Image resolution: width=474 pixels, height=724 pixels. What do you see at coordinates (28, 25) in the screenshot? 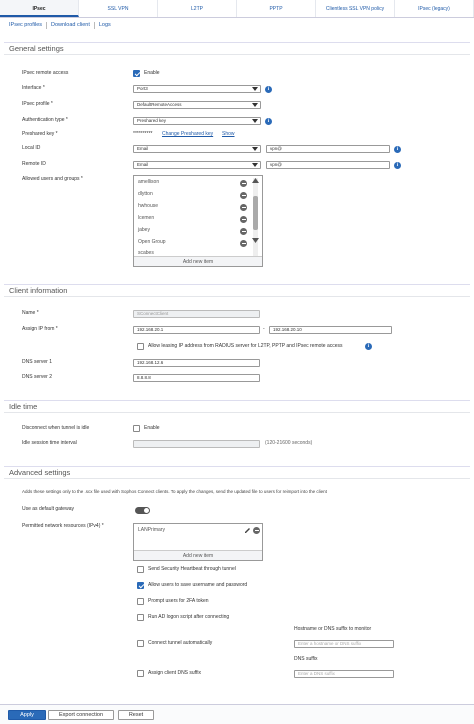
I see `subtab-ipsec-profiles: IPsec profiles` at bounding box center [28, 25].